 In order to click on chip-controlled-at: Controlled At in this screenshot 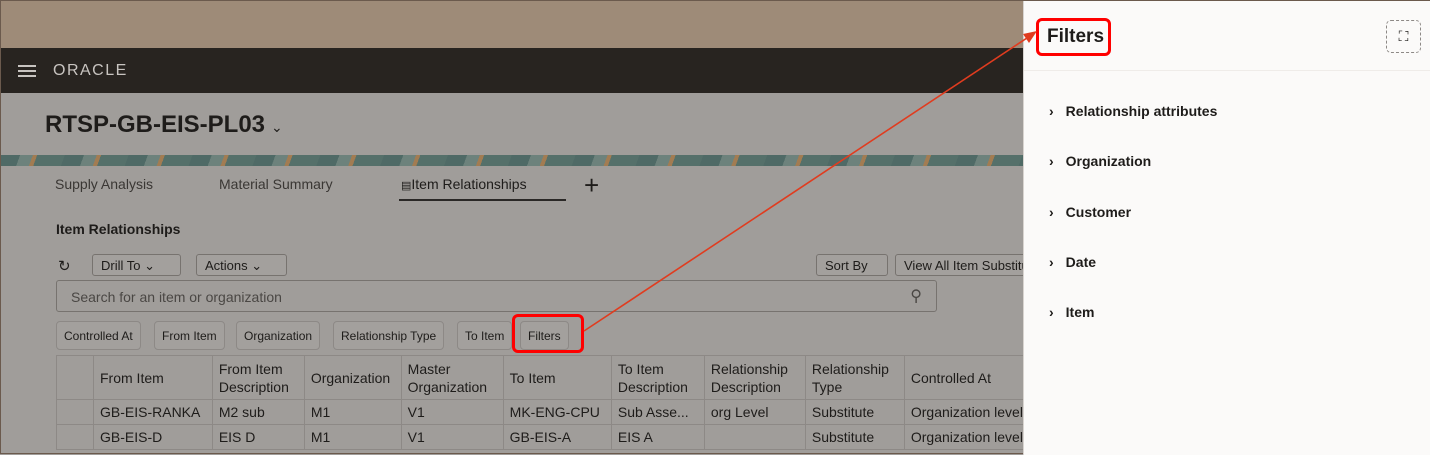, I will do `click(98, 335)`.